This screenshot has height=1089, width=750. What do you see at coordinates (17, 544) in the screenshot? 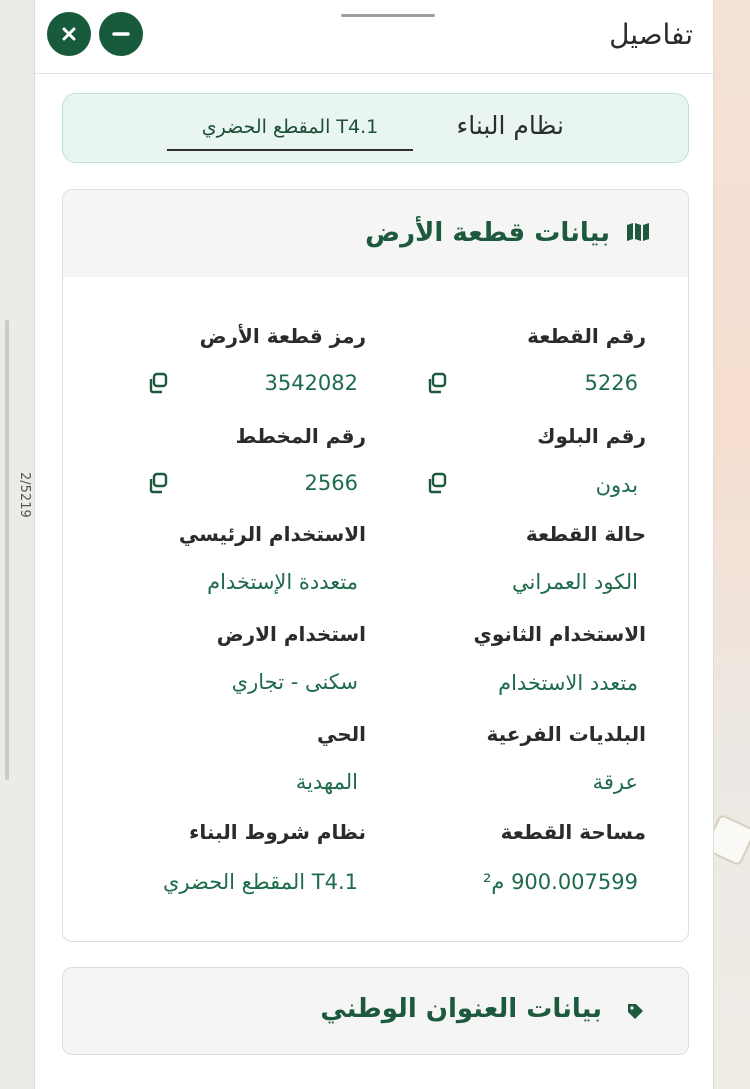
I see `map-background-left: 2/5219` at bounding box center [17, 544].